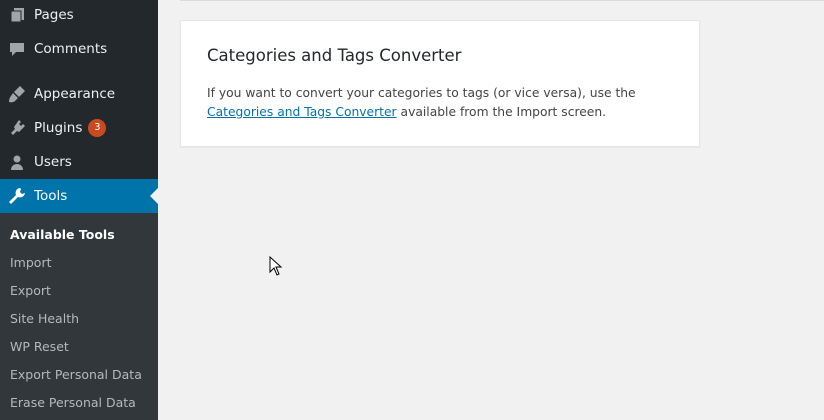 The width and height of the screenshot is (824, 420). What do you see at coordinates (44, 318) in the screenshot?
I see `submenu-item-site-health: Site Health` at bounding box center [44, 318].